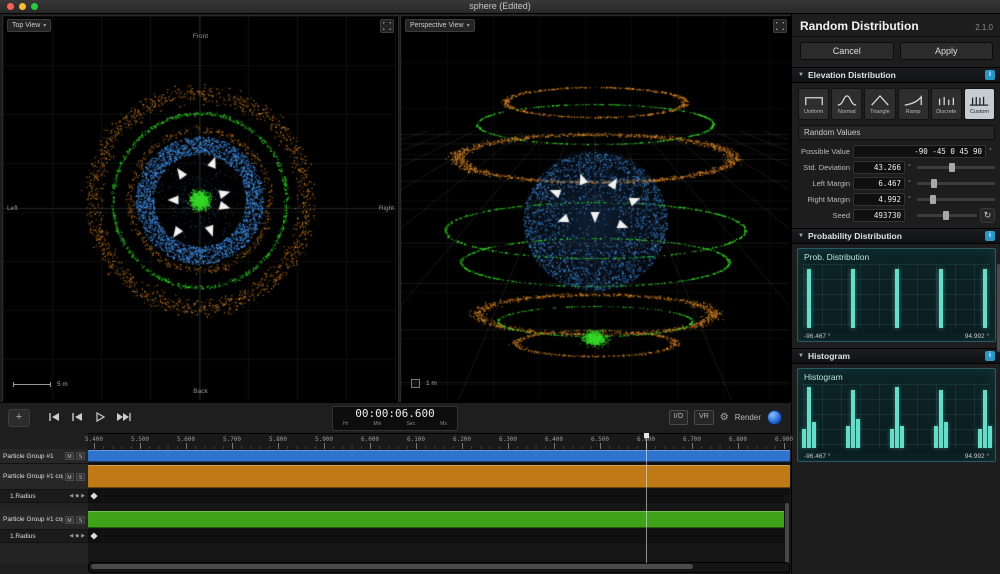 This screenshot has height=574, width=1000. What do you see at coordinates (439, 506) in the screenshot?
I see `track-lanes` at bounding box center [439, 506].